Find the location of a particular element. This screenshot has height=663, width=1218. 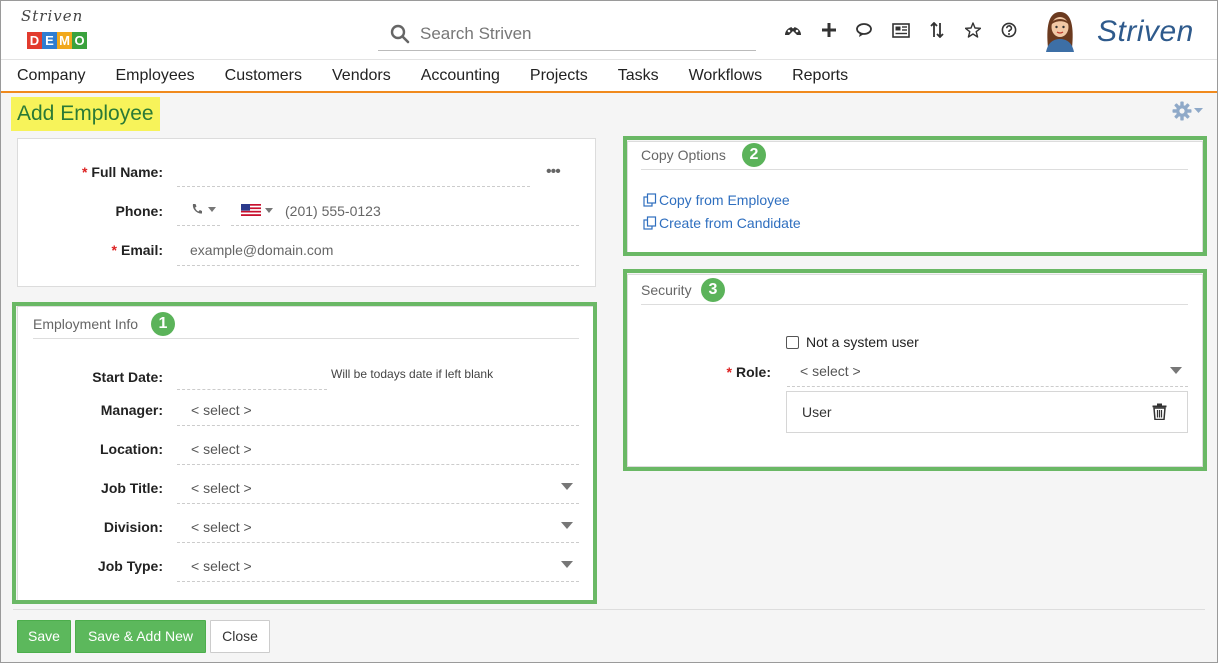

manager-underline is located at coordinates (378, 425).